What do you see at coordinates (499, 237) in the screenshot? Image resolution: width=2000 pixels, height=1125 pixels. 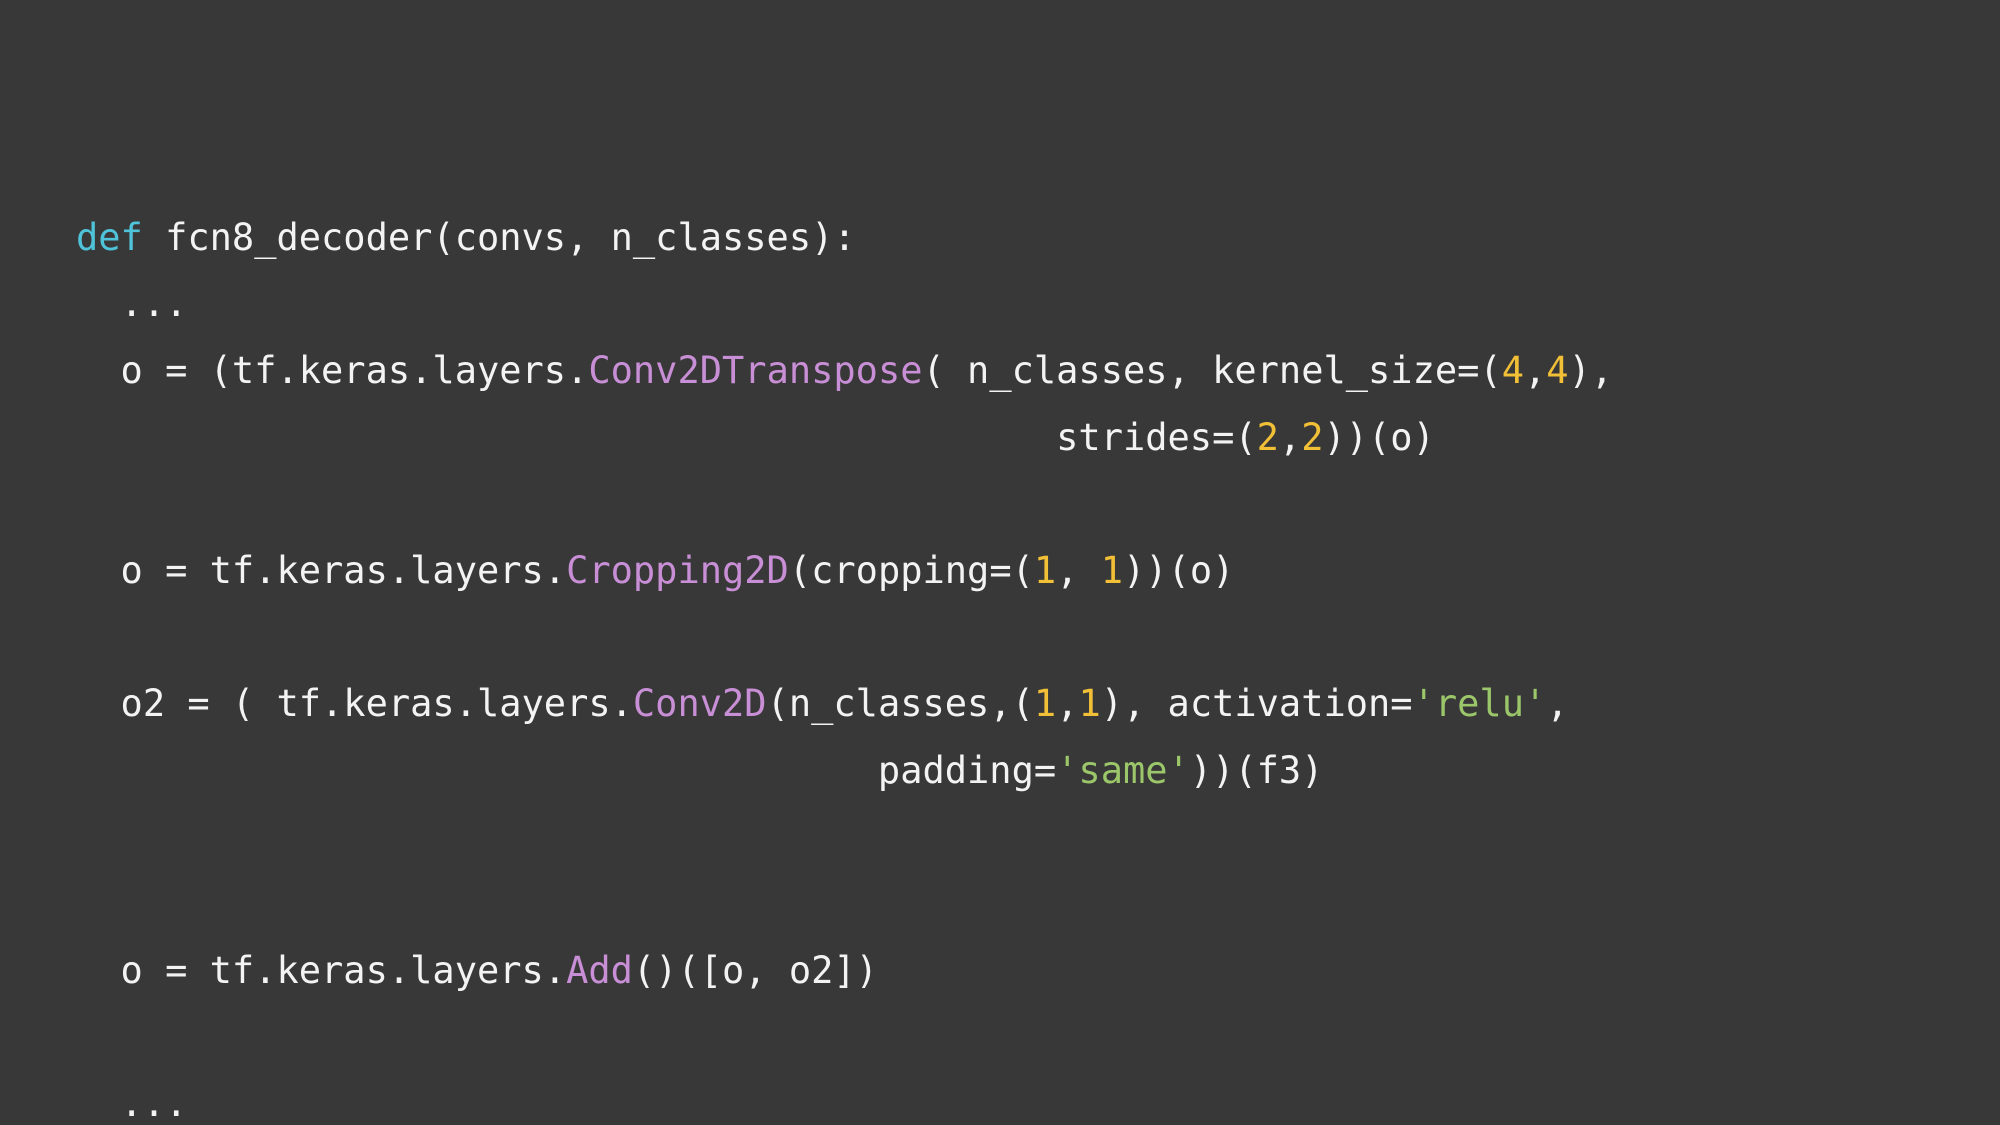 I see `function-signature: fcn8_decoder(convs, n_classes):` at bounding box center [499, 237].